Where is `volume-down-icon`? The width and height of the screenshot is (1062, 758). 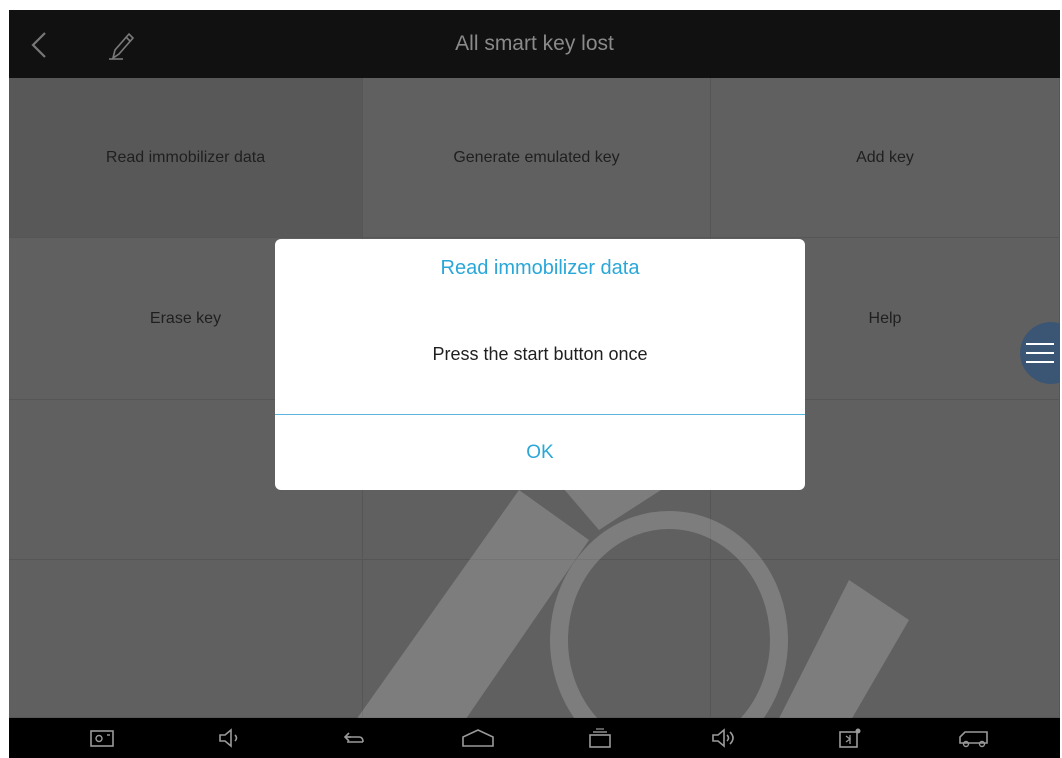 volume-down-icon is located at coordinates (230, 738).